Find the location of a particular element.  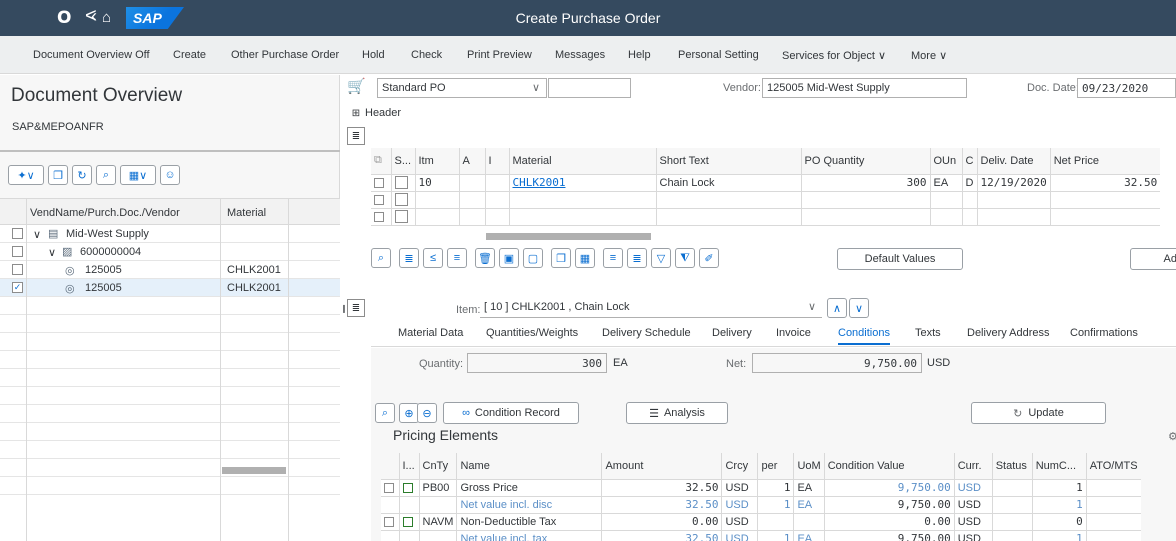

more-menu: More ∨ is located at coordinates (929, 55).